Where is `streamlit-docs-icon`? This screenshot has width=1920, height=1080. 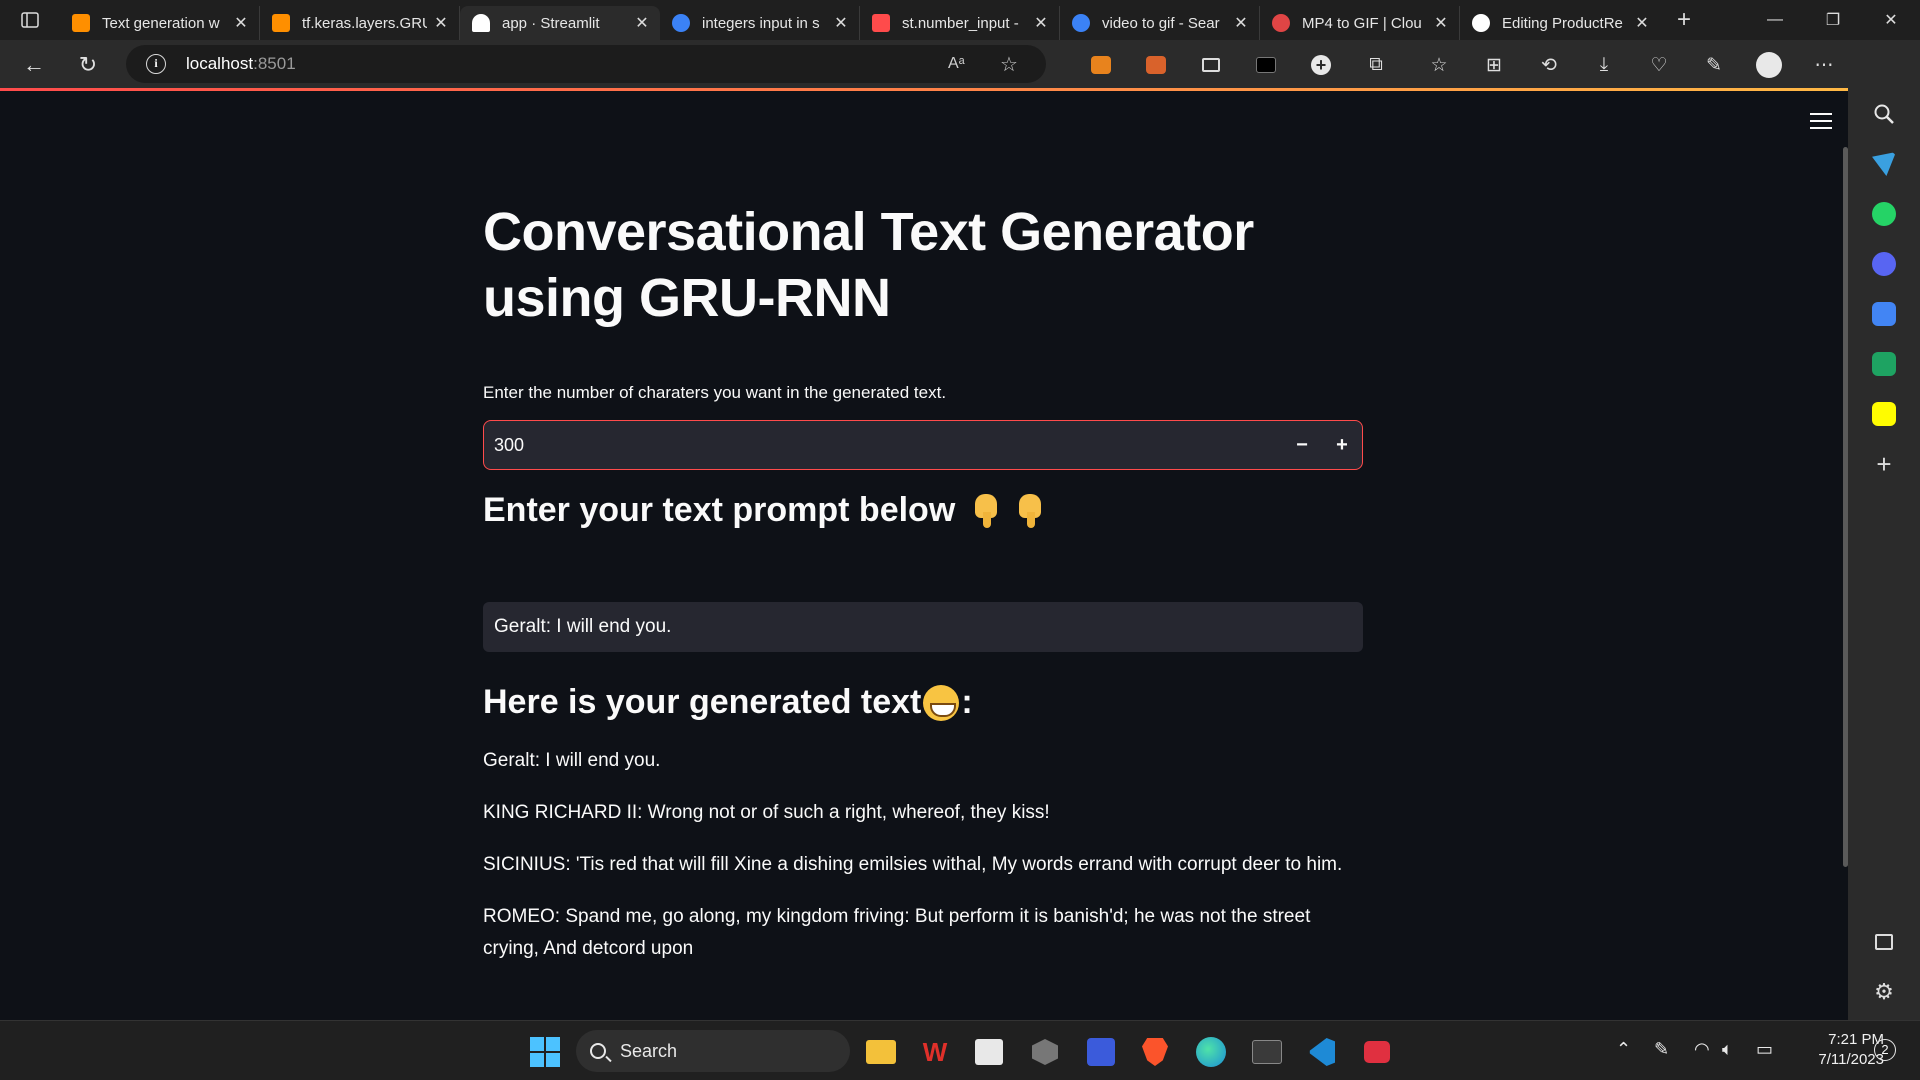 streamlit-docs-icon is located at coordinates (881, 23).